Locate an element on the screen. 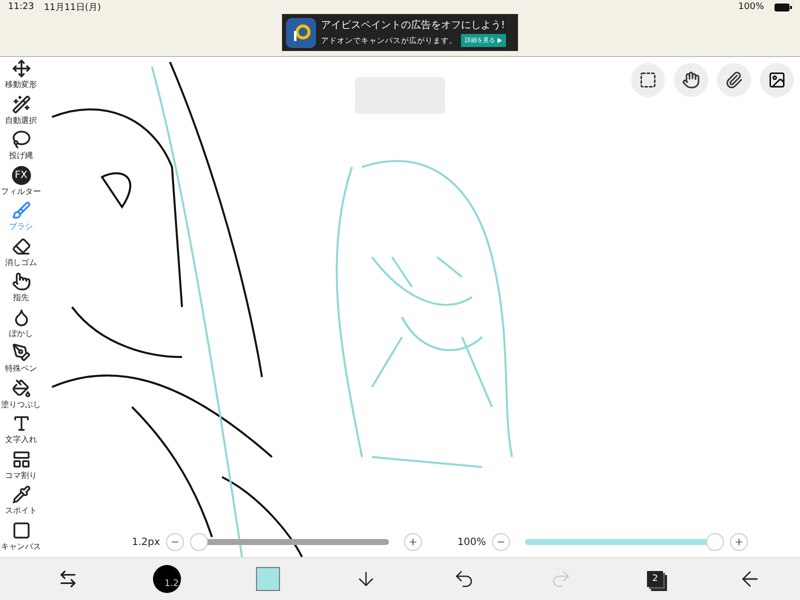 The height and width of the screenshot is (600, 800). fx-icon: FX is located at coordinates (21, 175).